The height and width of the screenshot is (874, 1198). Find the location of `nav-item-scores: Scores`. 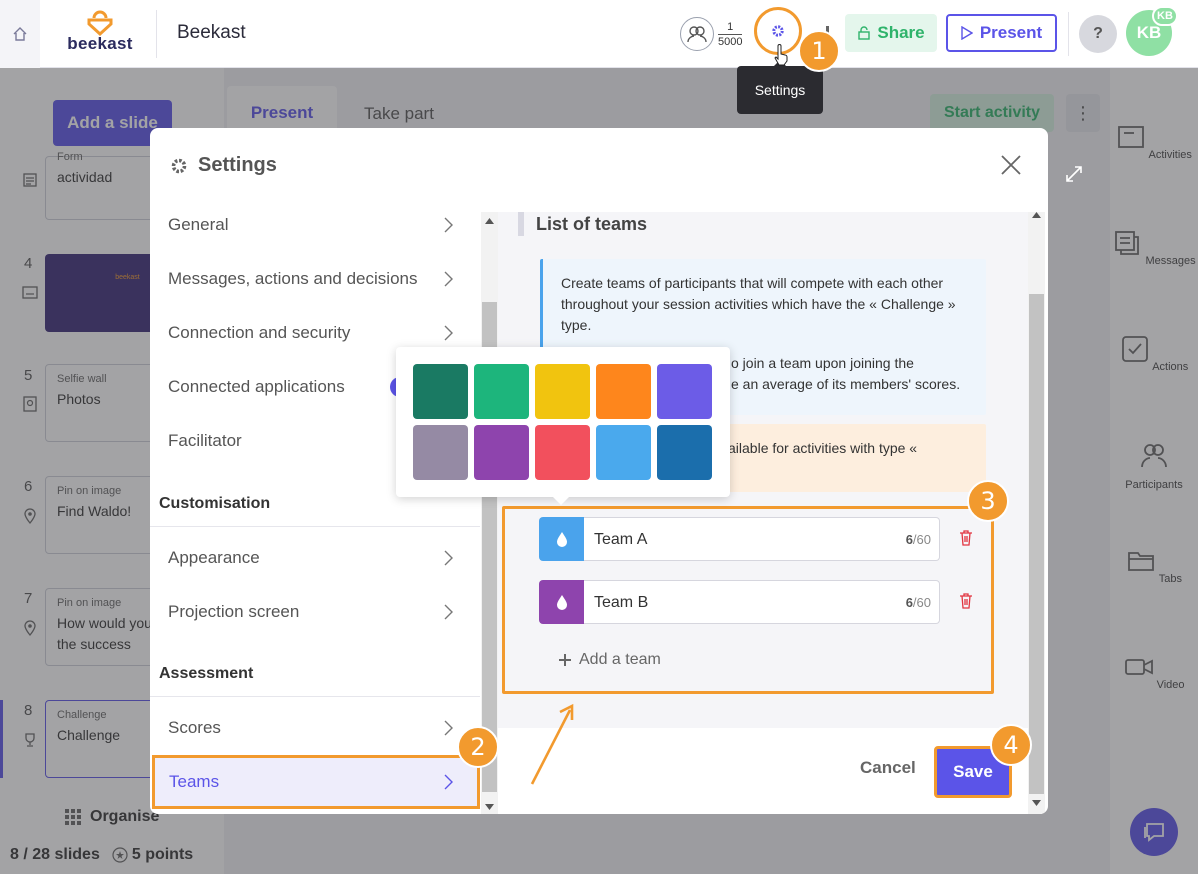

nav-item-scores: Scores is located at coordinates (315, 728).